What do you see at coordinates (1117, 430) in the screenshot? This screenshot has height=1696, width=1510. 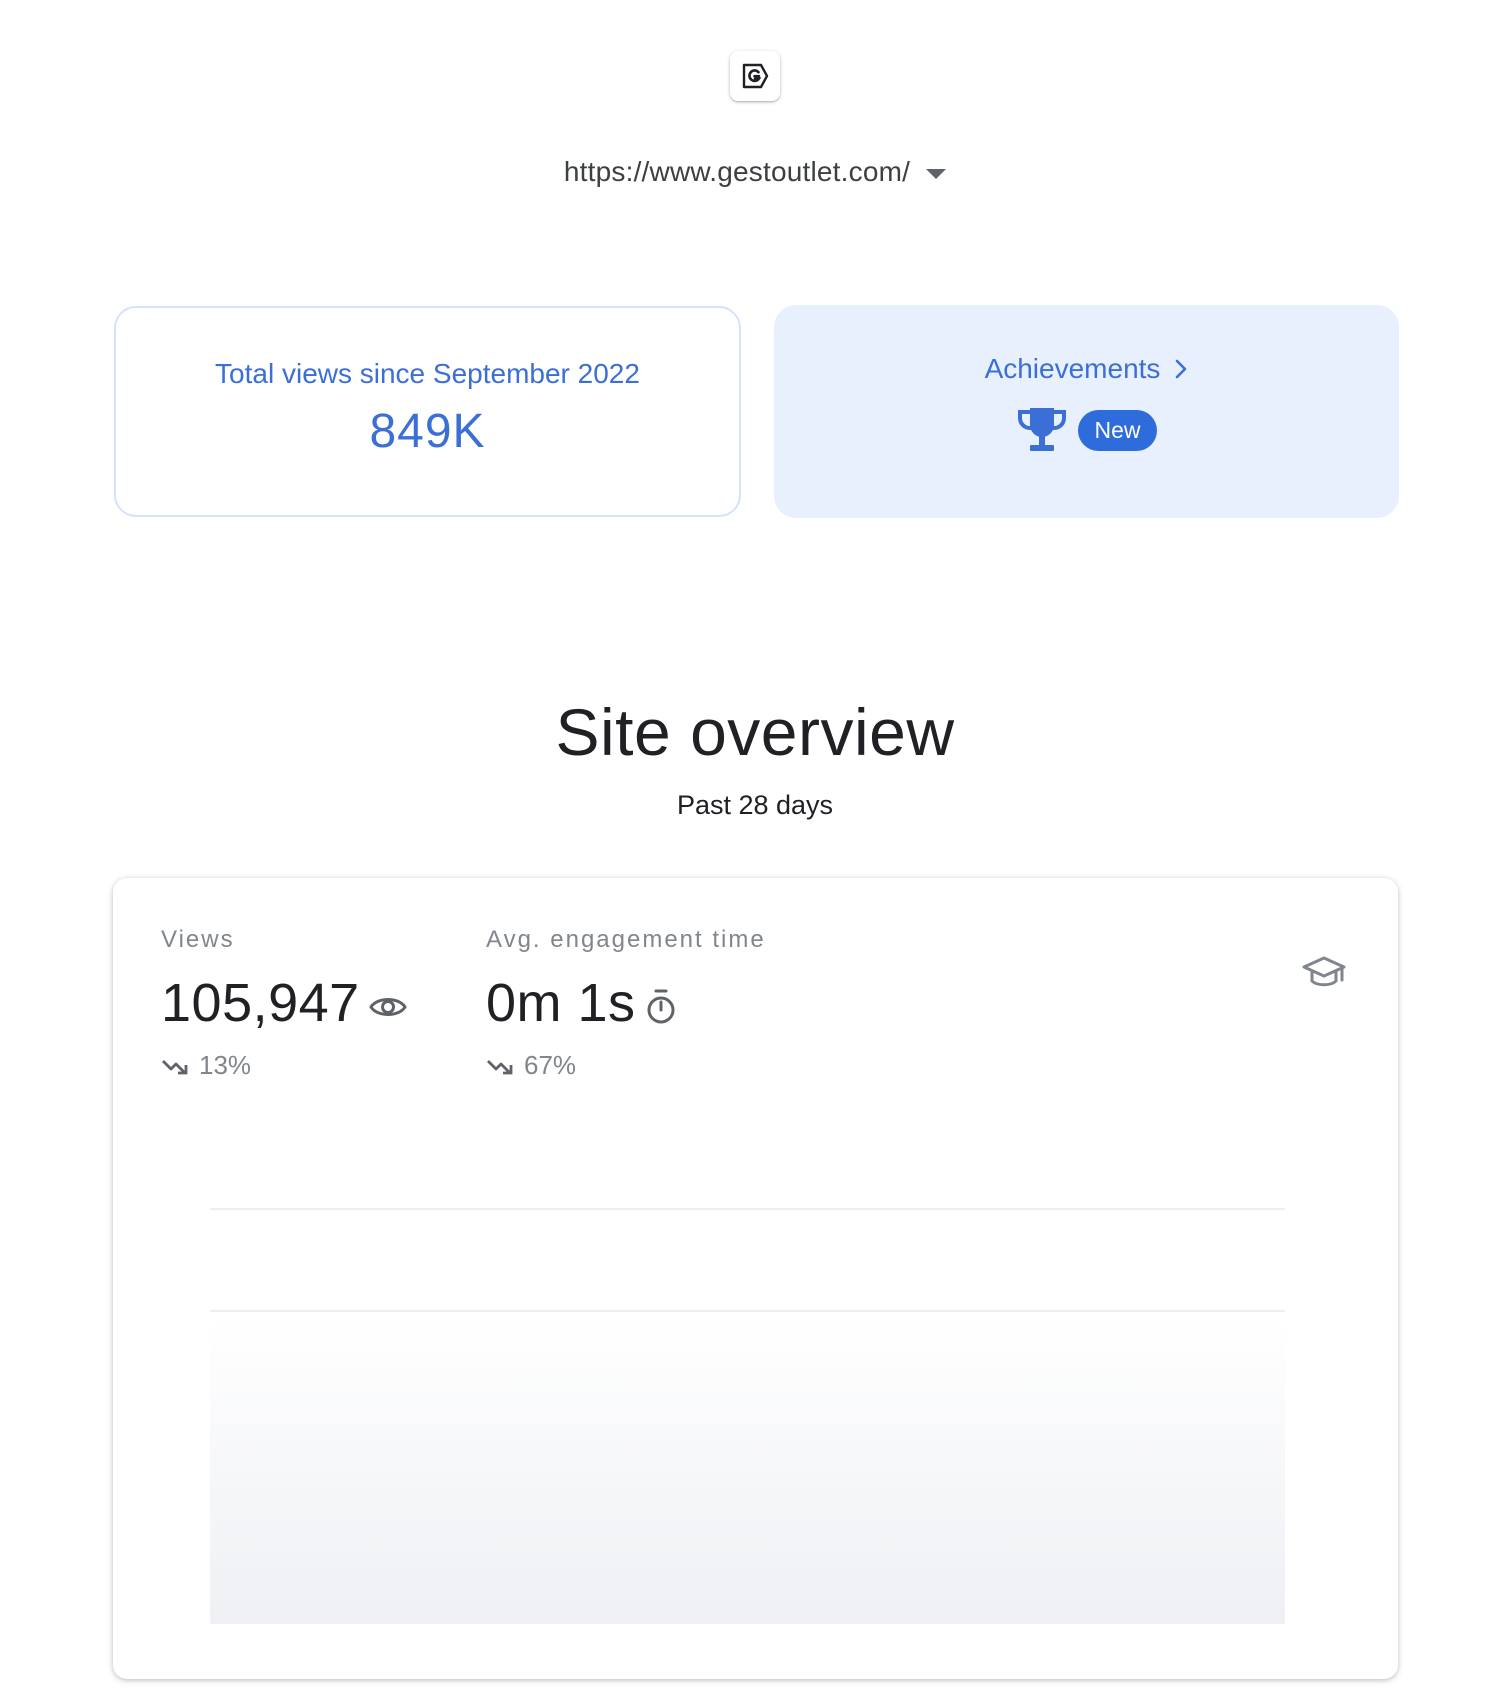 I see `new-badge: New` at bounding box center [1117, 430].